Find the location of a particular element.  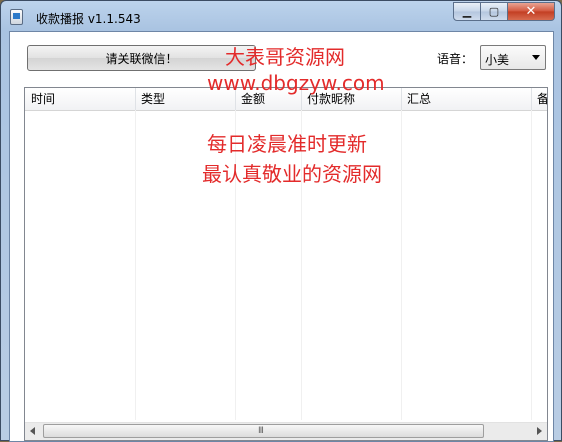

scrollbar-thumb: III is located at coordinates (263, 431).